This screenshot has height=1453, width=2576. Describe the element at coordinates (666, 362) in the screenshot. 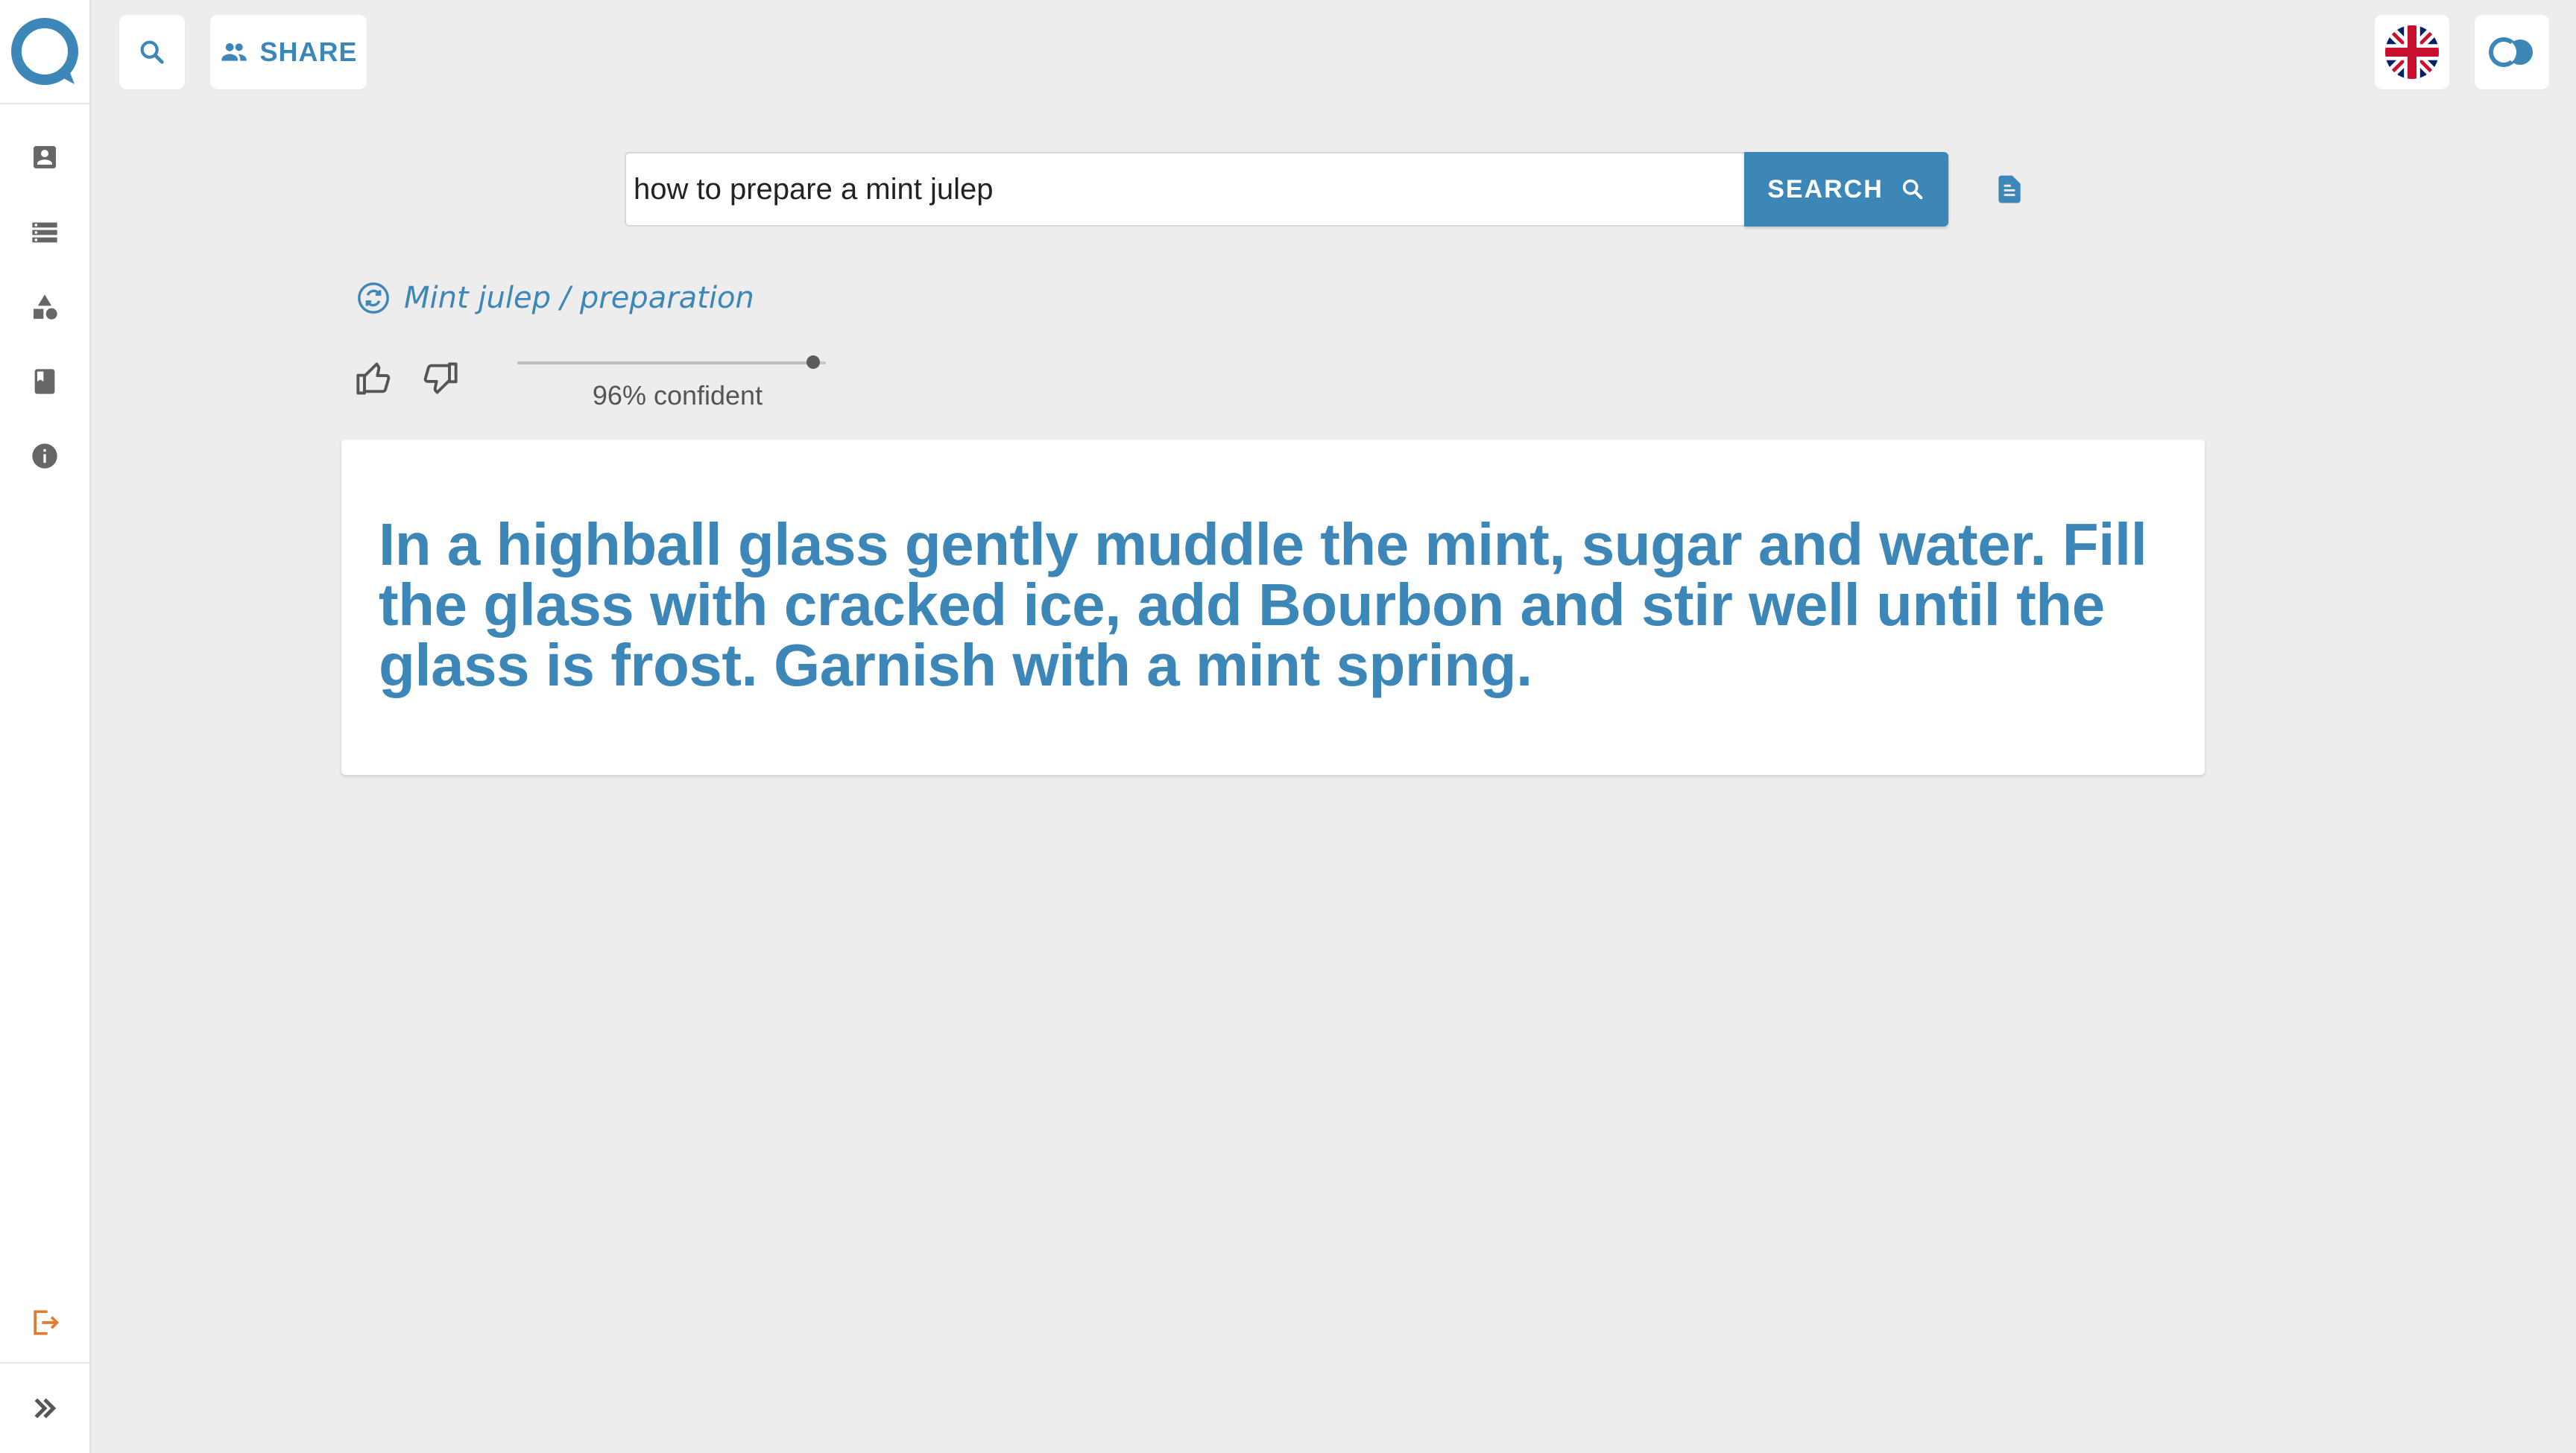

I see `confidence-fill` at that location.